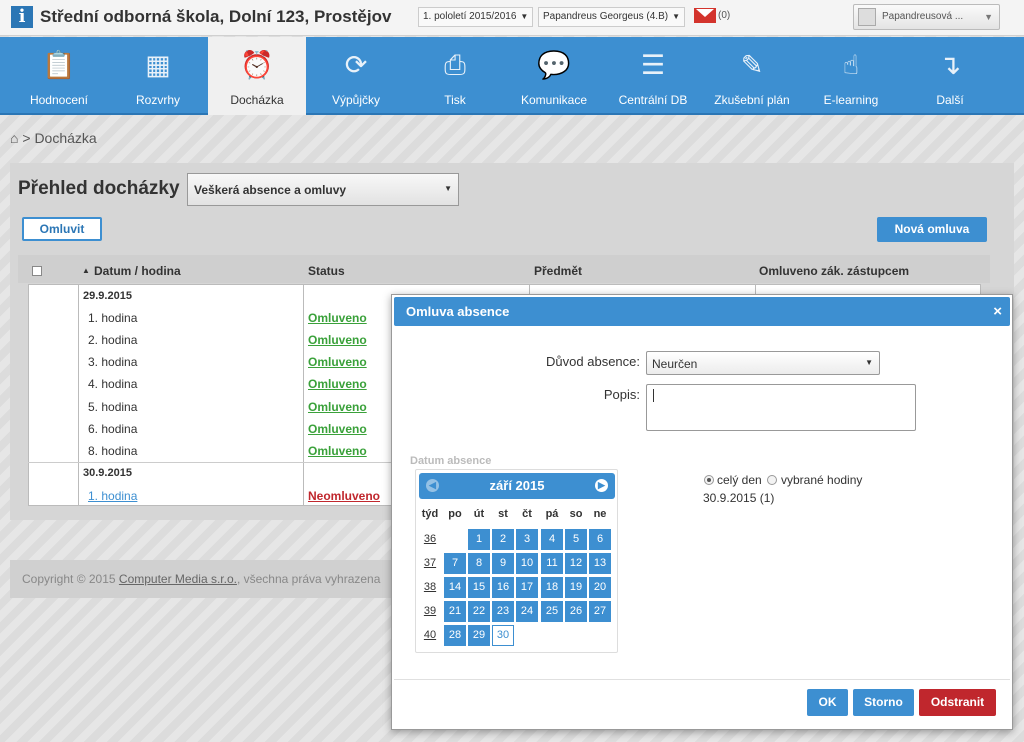 Image resolution: width=1024 pixels, height=742 pixels. I want to click on nav-rozvrhy: ▦ Rozvrhy, so click(158, 76).